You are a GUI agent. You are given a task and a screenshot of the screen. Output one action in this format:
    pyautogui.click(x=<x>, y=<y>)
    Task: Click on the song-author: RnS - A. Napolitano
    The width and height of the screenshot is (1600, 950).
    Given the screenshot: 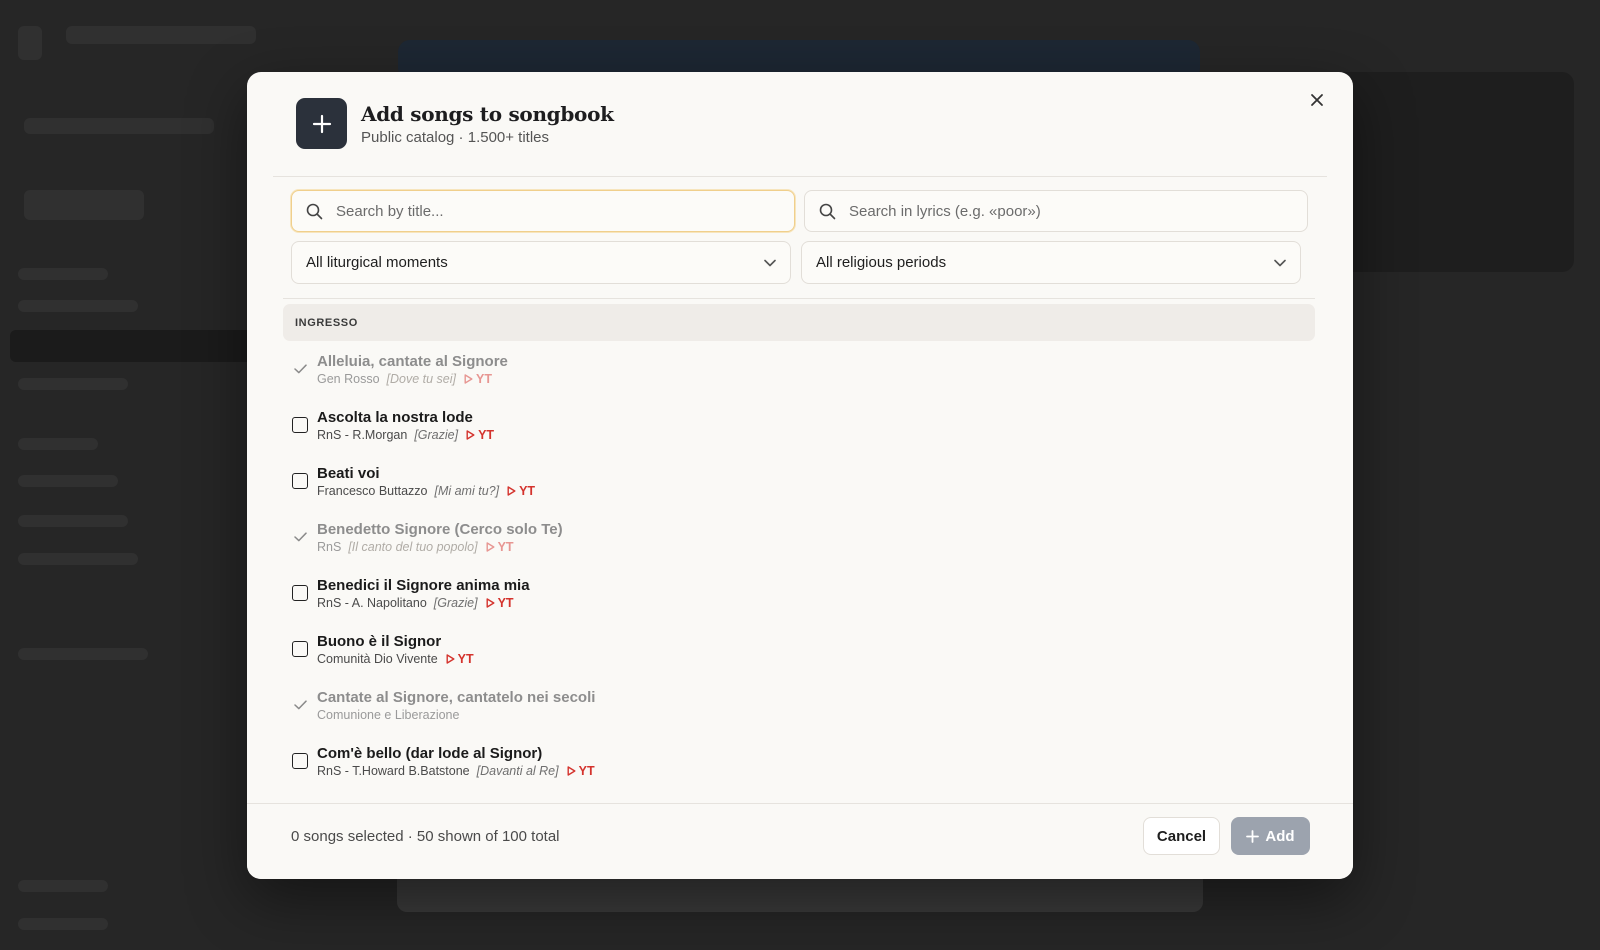 What is the action you would take?
    pyautogui.click(x=372, y=603)
    